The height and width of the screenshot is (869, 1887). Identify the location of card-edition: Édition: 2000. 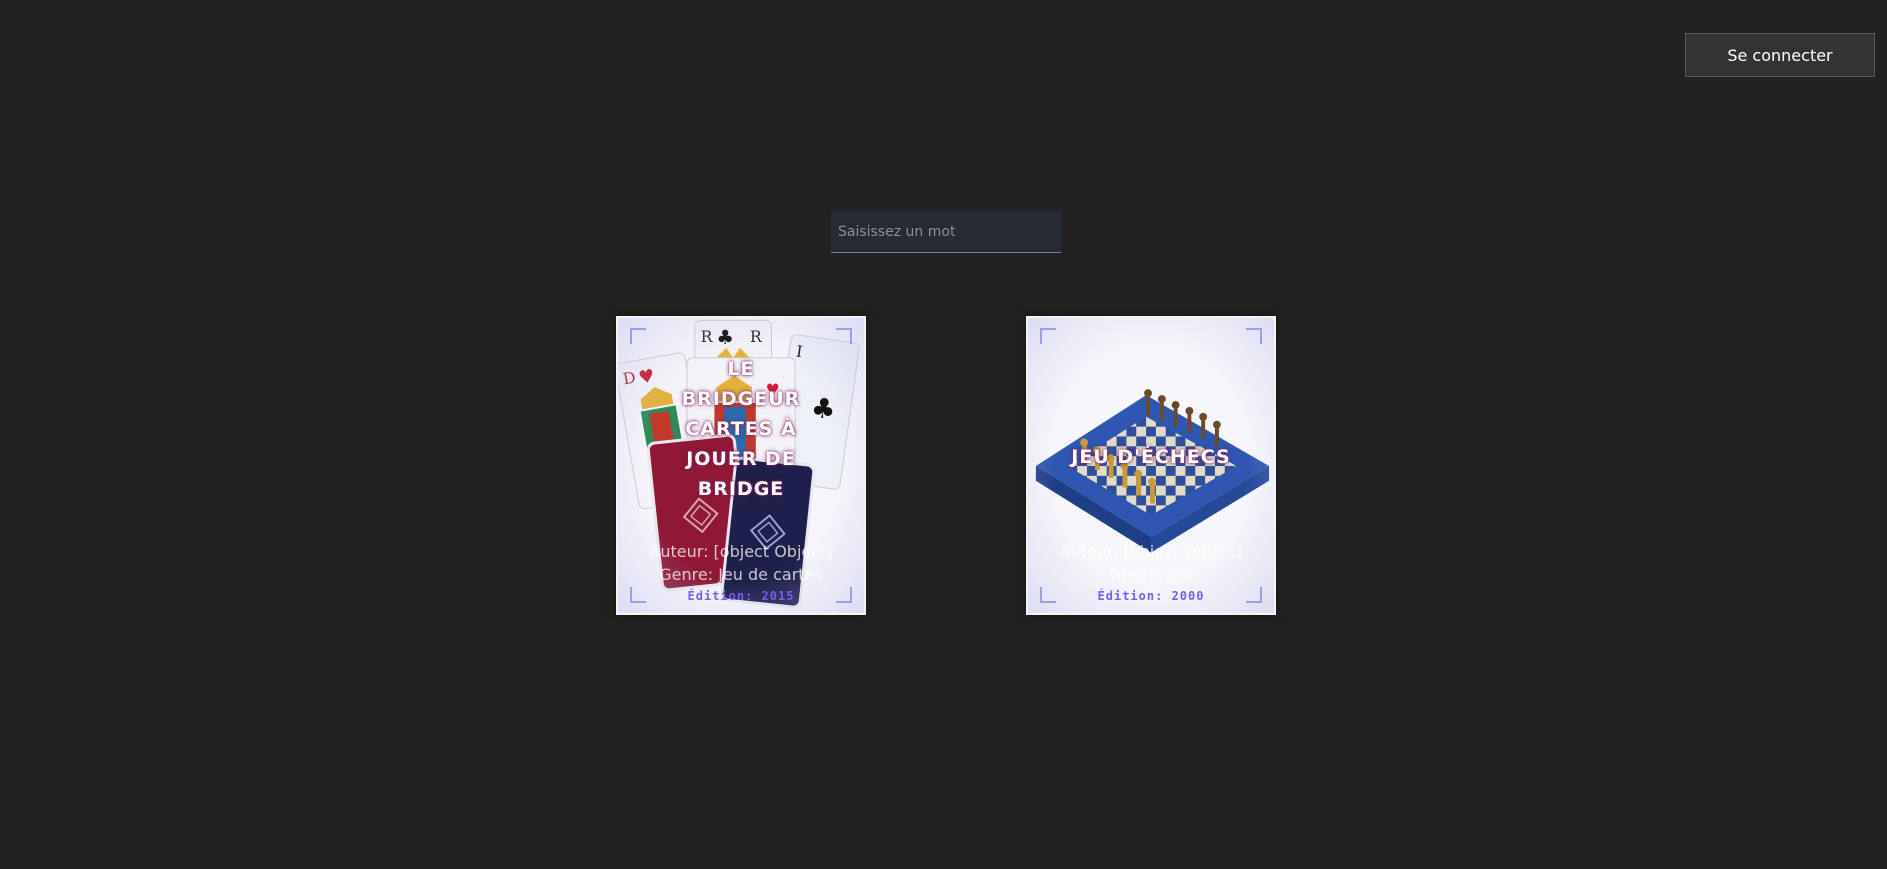
(1151, 596).